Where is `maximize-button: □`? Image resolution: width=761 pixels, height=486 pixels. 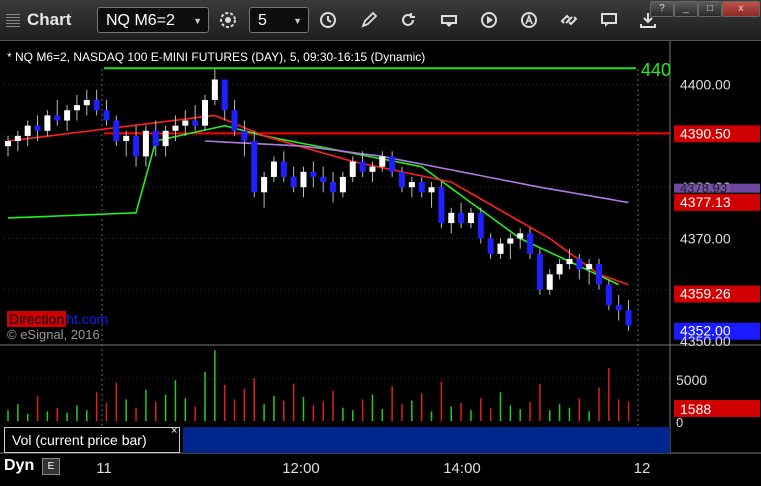 maximize-button: □ is located at coordinates (710, 9).